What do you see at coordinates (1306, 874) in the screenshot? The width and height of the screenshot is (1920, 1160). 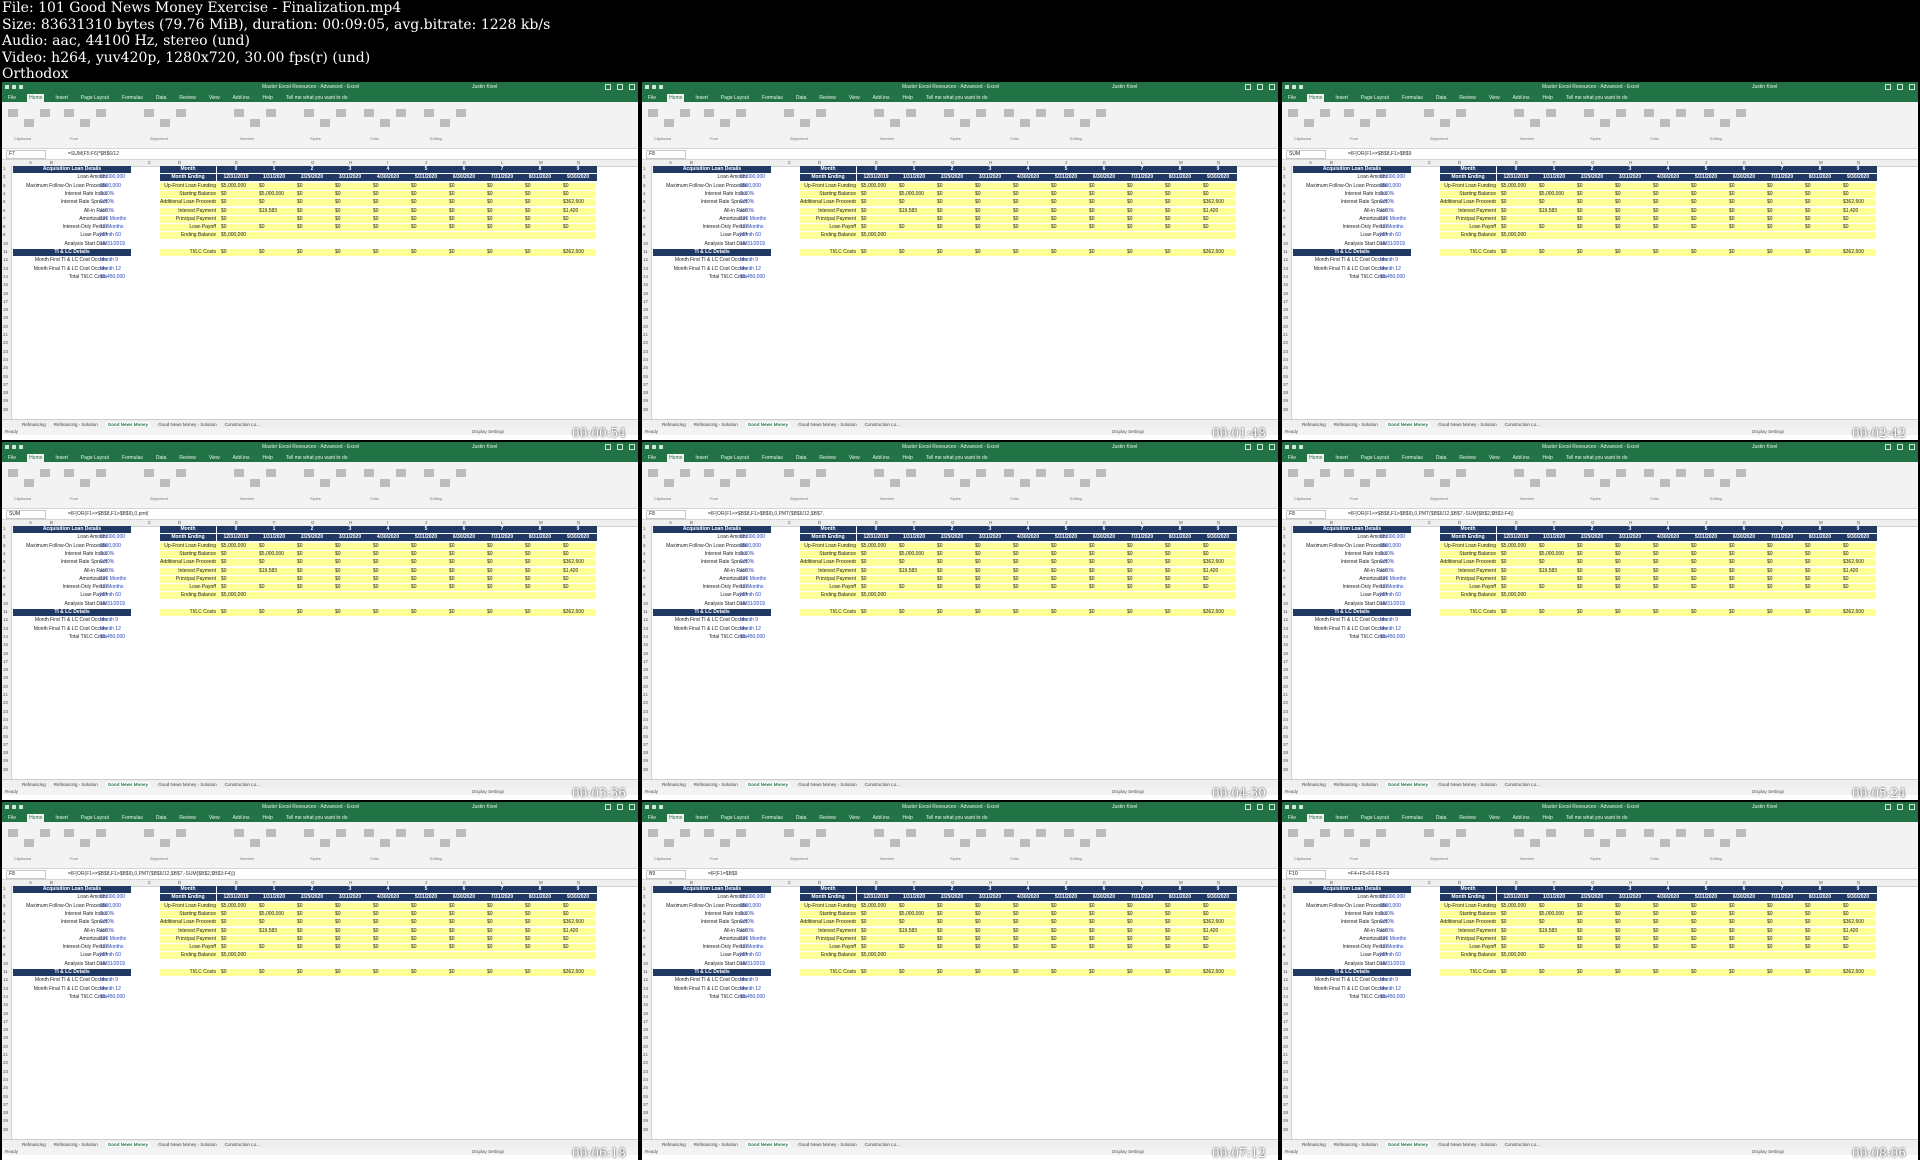 I see `name-box: F10` at bounding box center [1306, 874].